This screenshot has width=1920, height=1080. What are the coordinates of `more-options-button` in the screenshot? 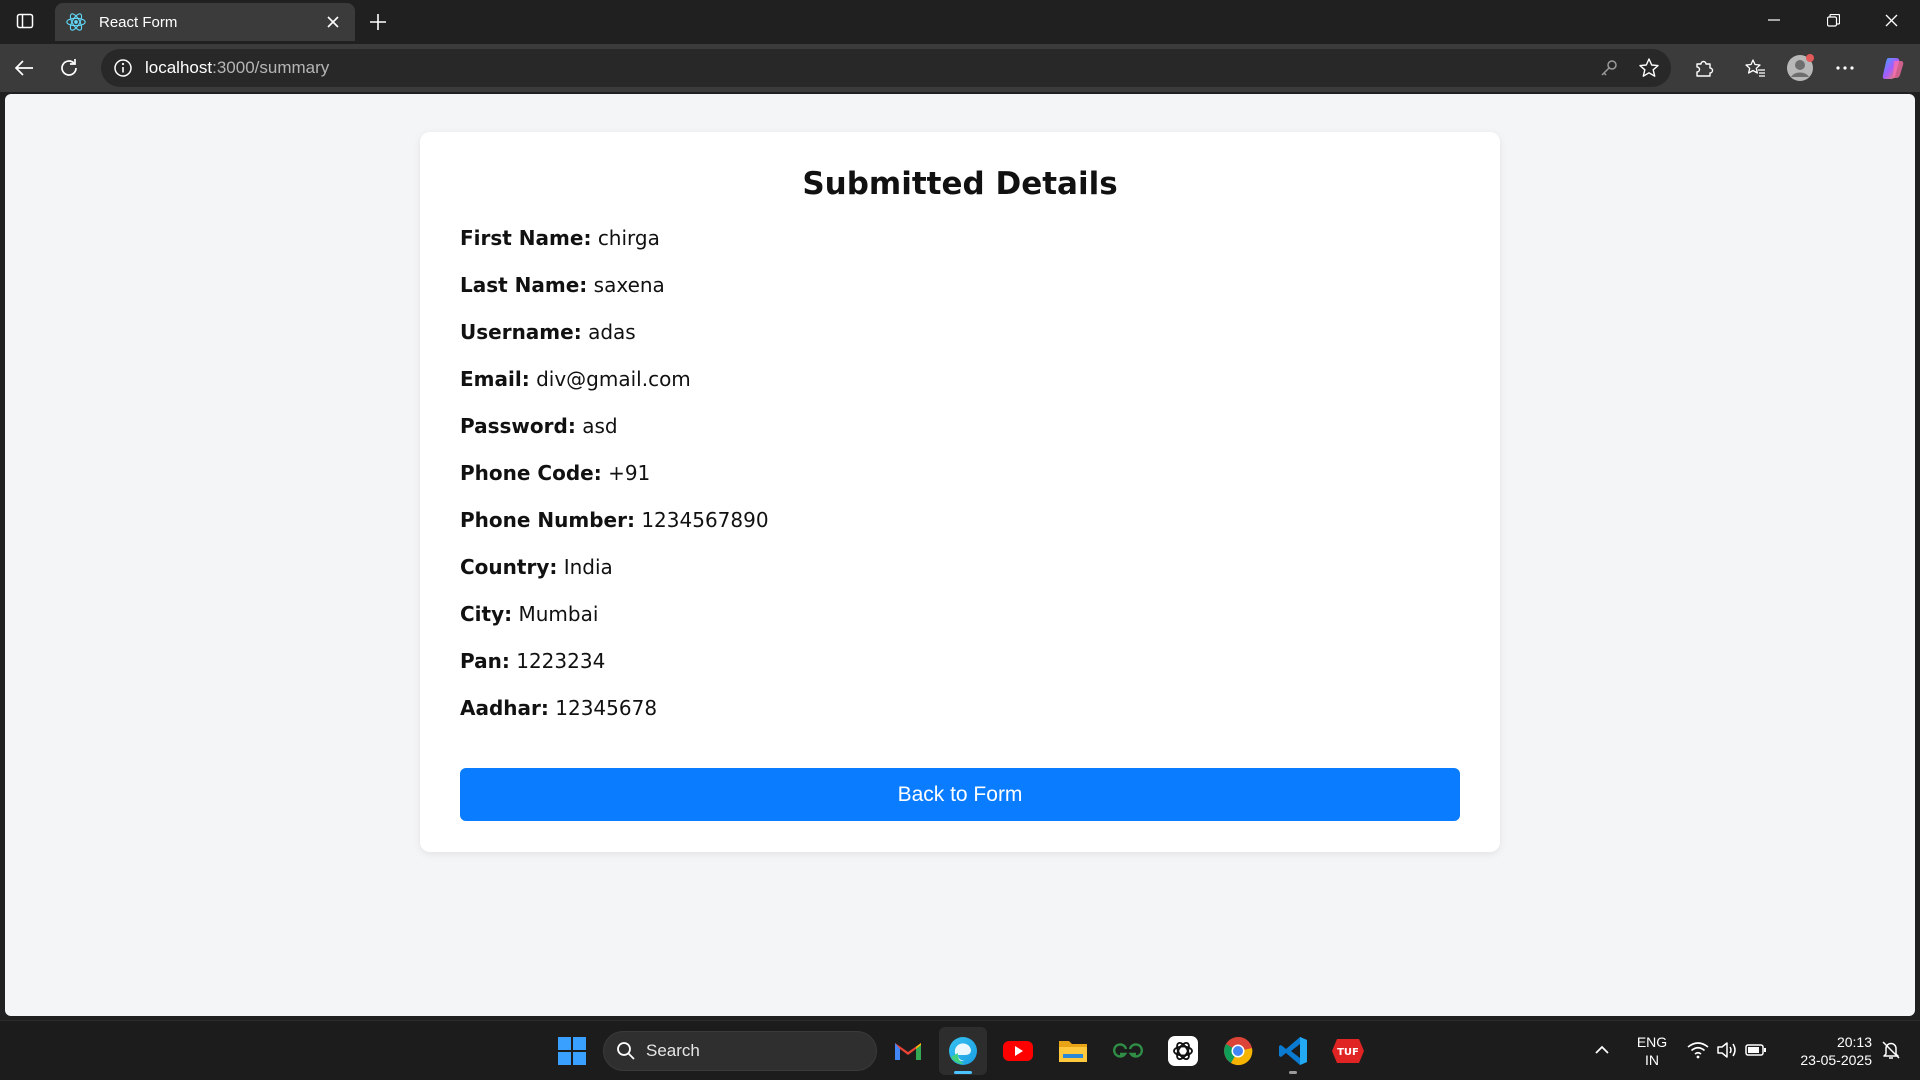 It's located at (1845, 68).